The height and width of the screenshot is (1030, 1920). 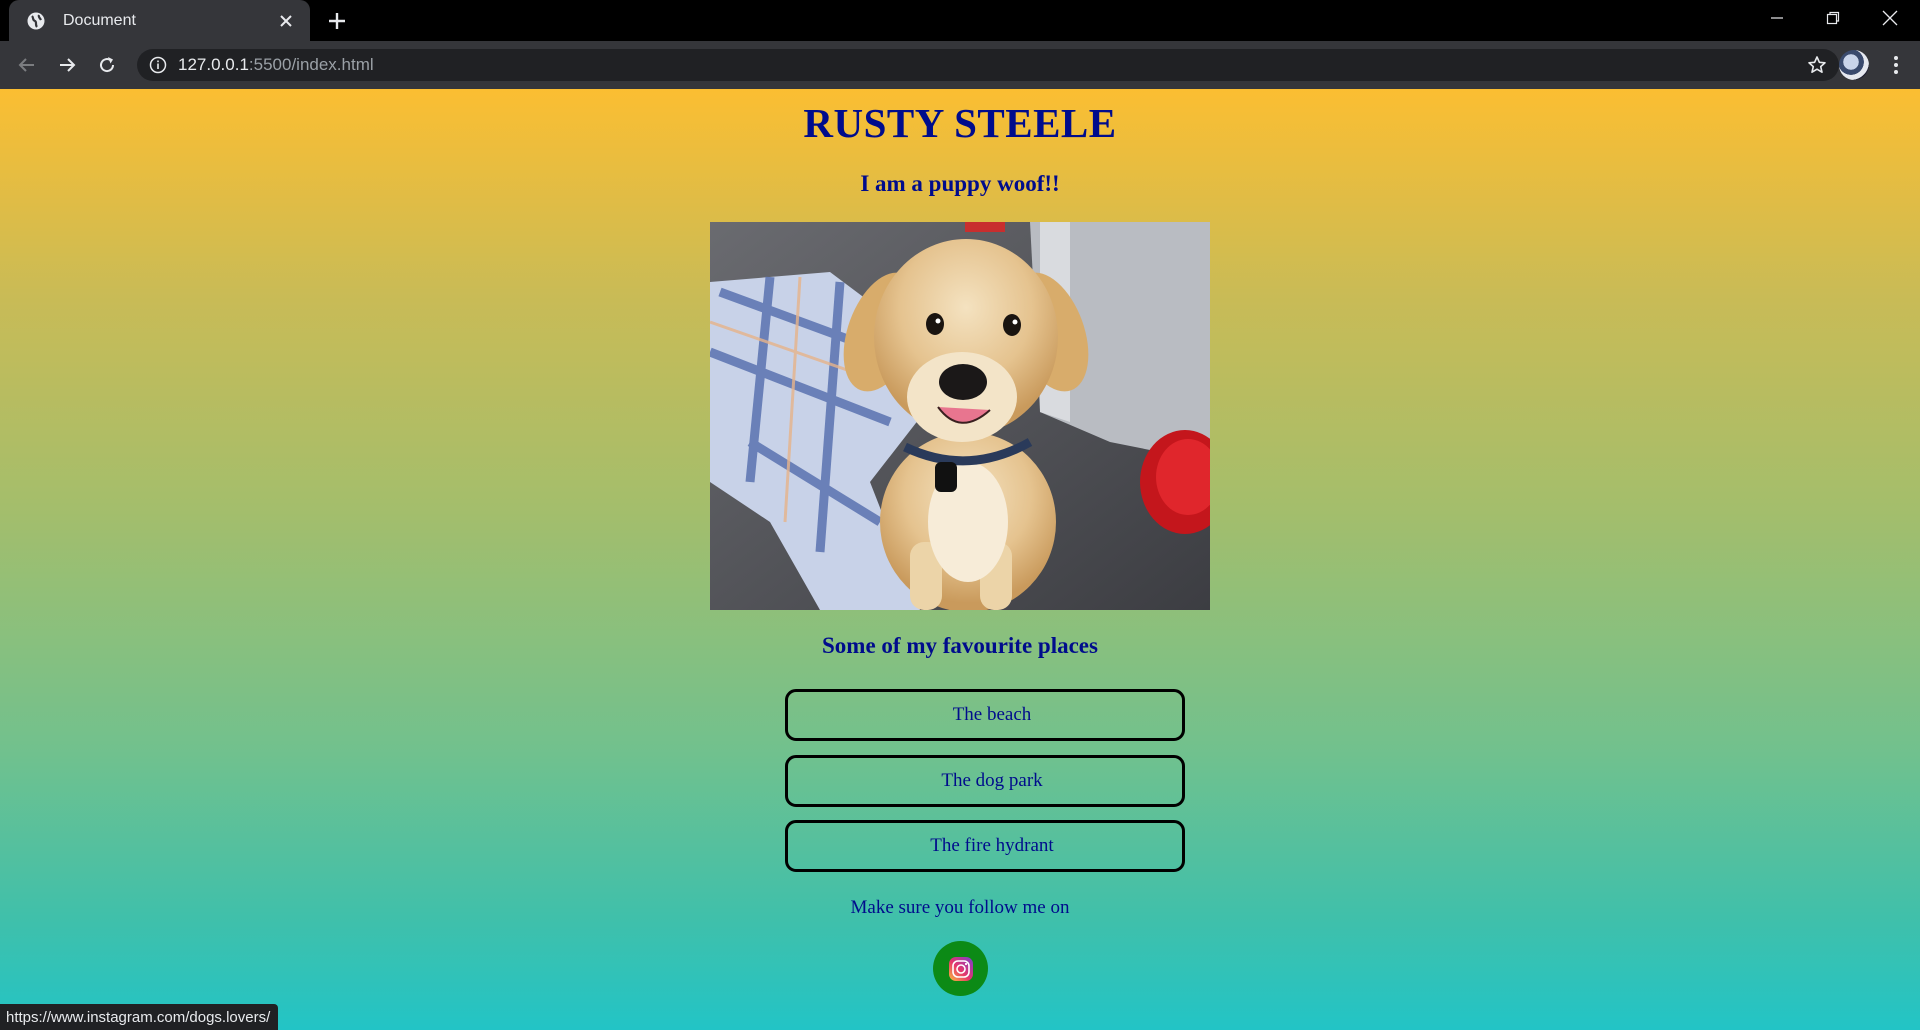 What do you see at coordinates (67, 65) in the screenshot?
I see `forward-arrow-icon` at bounding box center [67, 65].